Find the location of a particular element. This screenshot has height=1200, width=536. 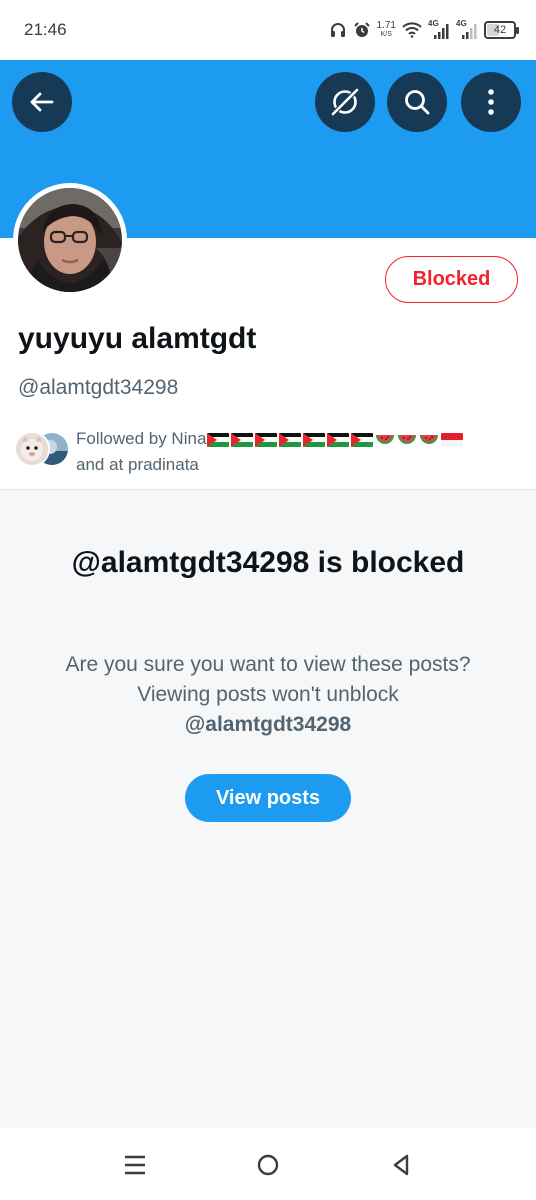

battery-icon: 42 is located at coordinates (501, 30).